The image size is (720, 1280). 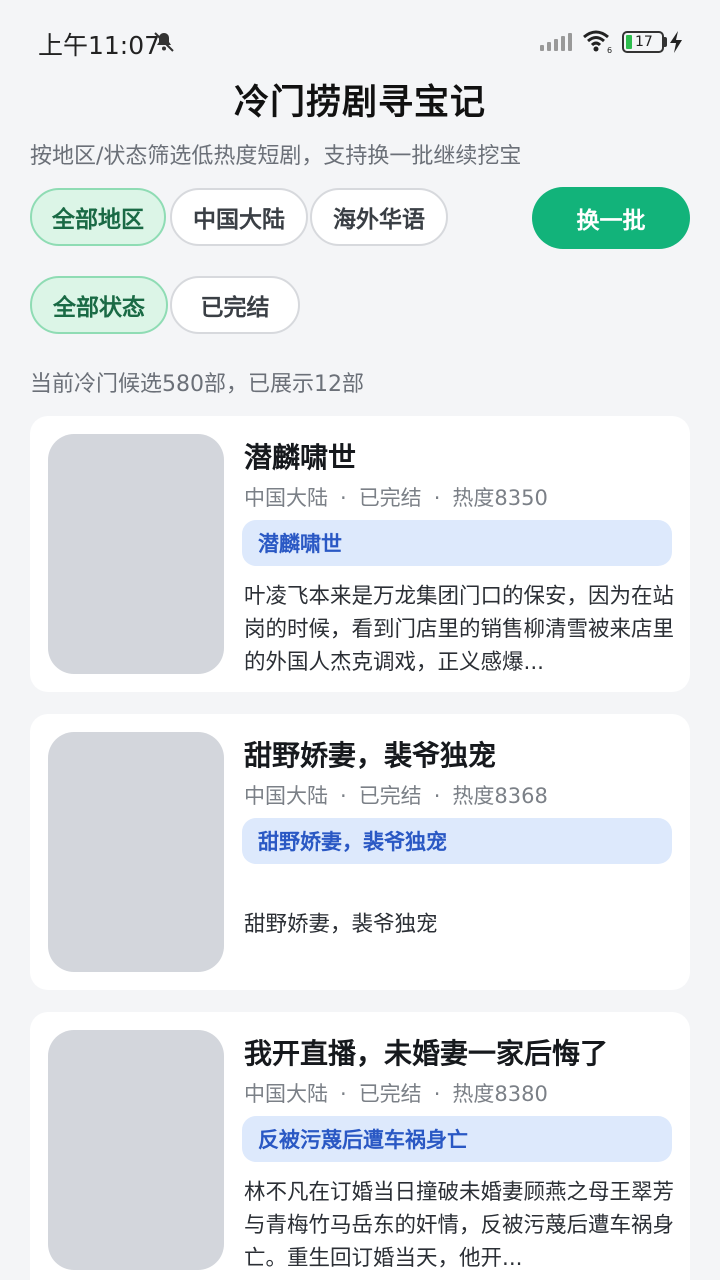 What do you see at coordinates (457, 543) in the screenshot?
I see `drama-tag: 潜麟啸世` at bounding box center [457, 543].